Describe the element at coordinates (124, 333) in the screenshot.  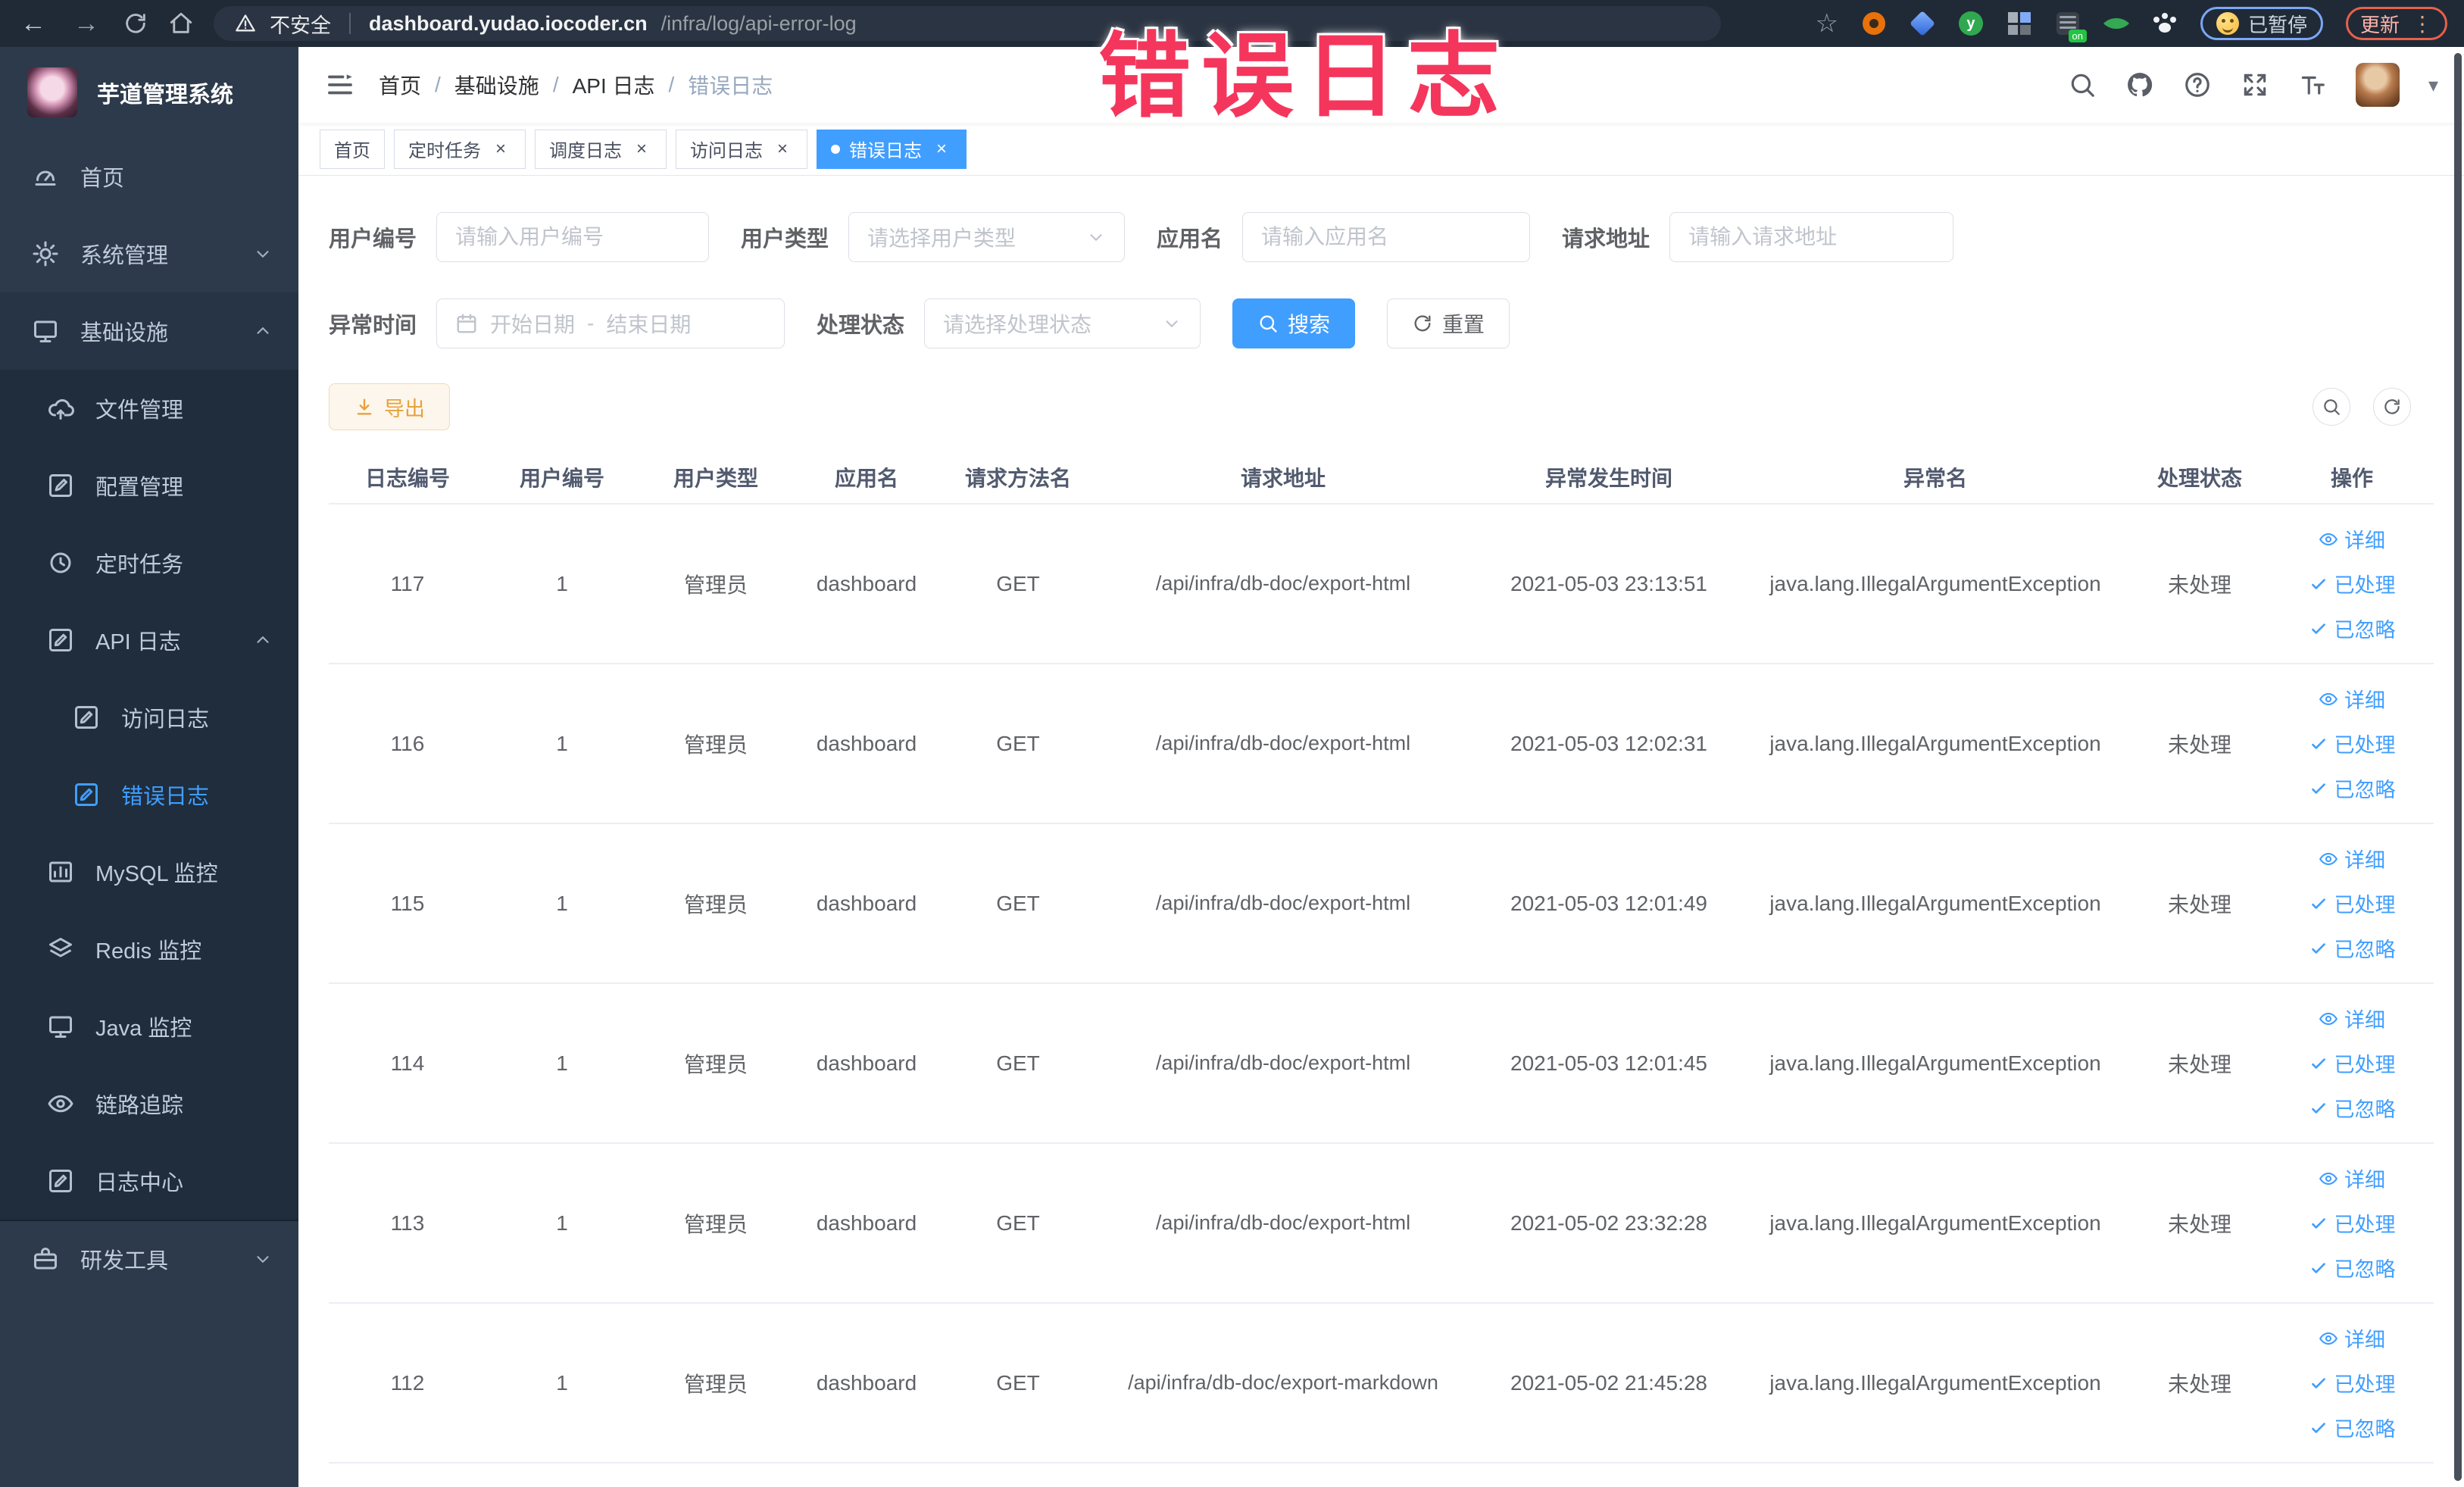
I see `sidebar-item-label: 基础设施` at that location.